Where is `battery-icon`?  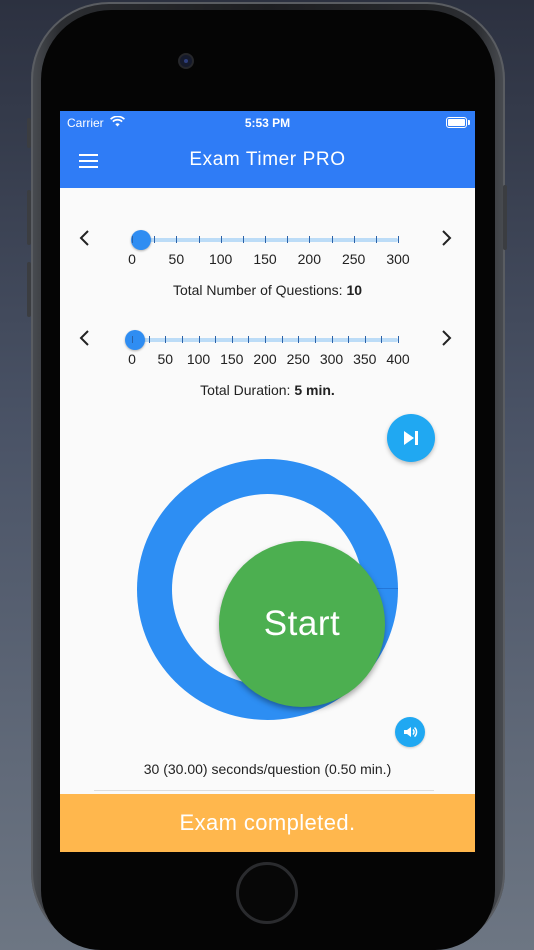 battery-icon is located at coordinates (458, 122).